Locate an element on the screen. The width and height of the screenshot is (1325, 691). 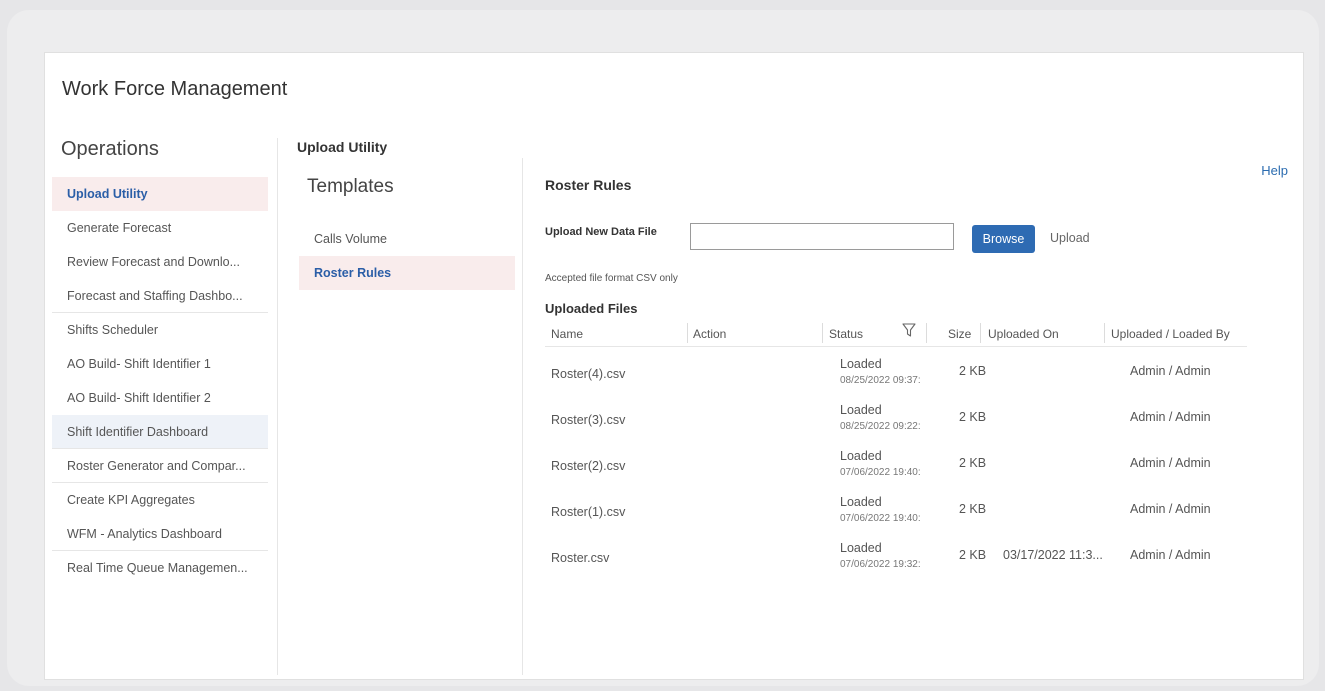
nav-item-shifts-scheduler: Shifts Scheduler is located at coordinates (160, 330).